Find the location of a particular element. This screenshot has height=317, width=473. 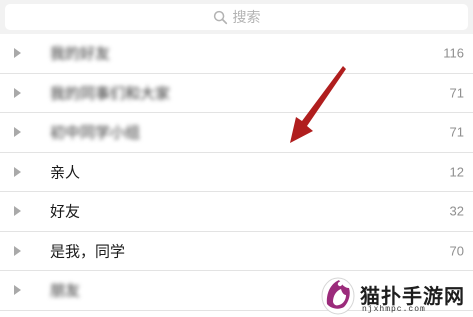

group-name: 是我，同学 is located at coordinates (88, 251).